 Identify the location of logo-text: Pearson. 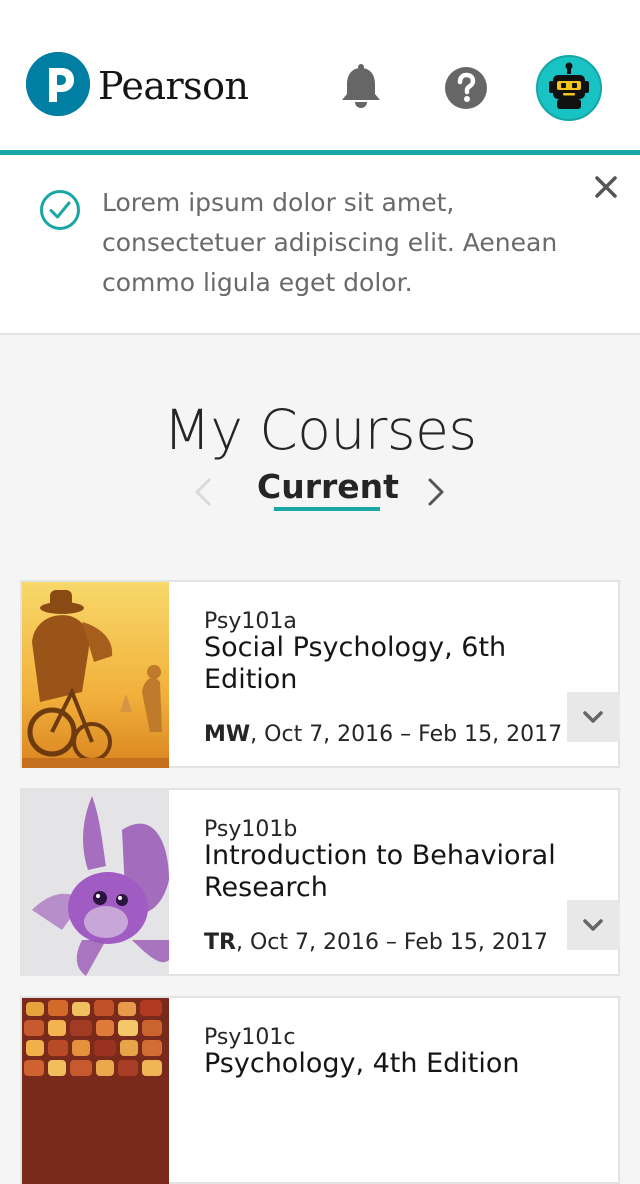
(173, 86).